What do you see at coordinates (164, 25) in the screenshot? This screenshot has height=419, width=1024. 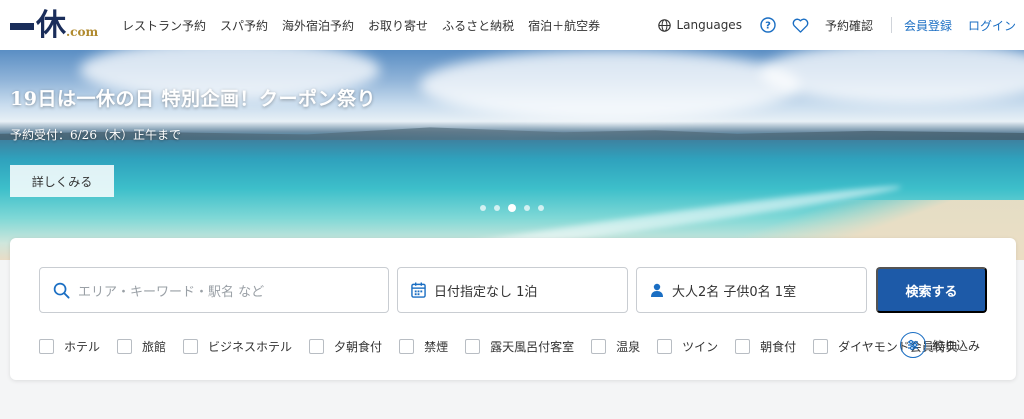 I see `nav-restaurant: レストラン予約` at bounding box center [164, 25].